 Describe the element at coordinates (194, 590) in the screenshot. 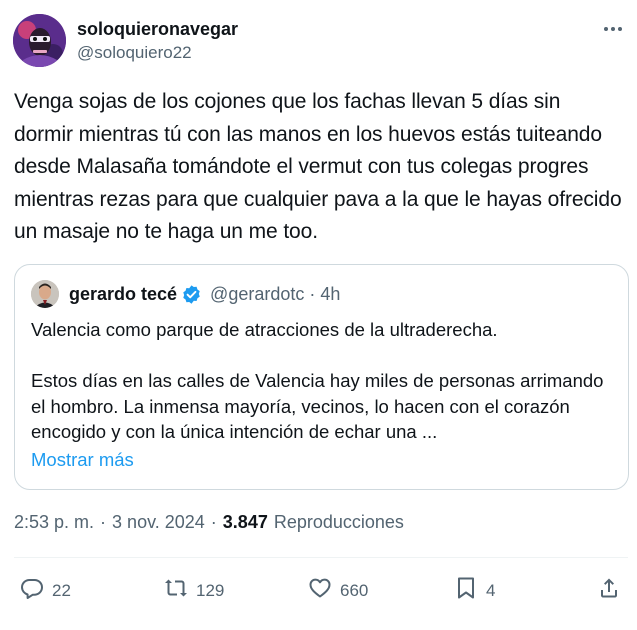

I see `repost-button: 129` at that location.